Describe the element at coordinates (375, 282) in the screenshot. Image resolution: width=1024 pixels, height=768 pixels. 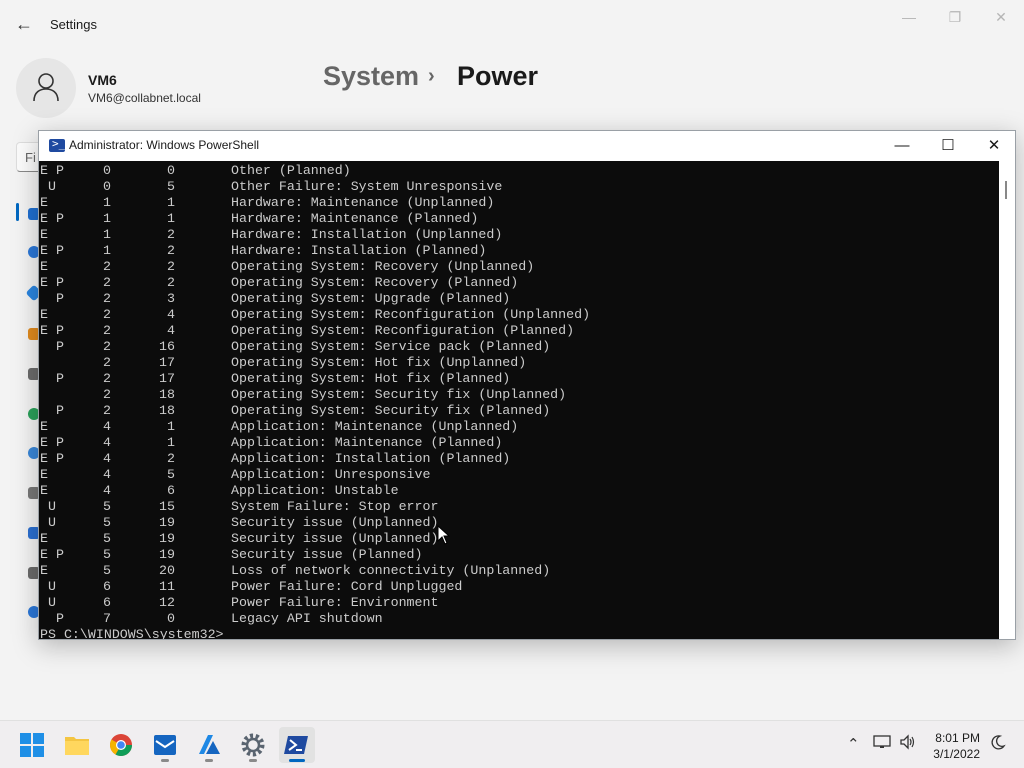
I see `reason-description-cell: Operating System: Recovery (Planned)` at that location.